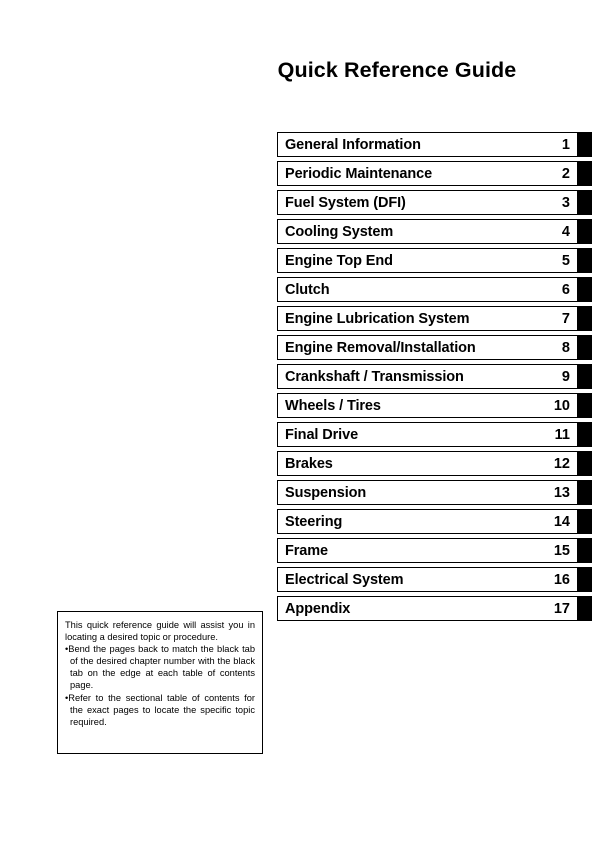 The image size is (600, 845). Describe the element at coordinates (427, 521) in the screenshot. I see `chapter-entry: Steering 14` at that location.